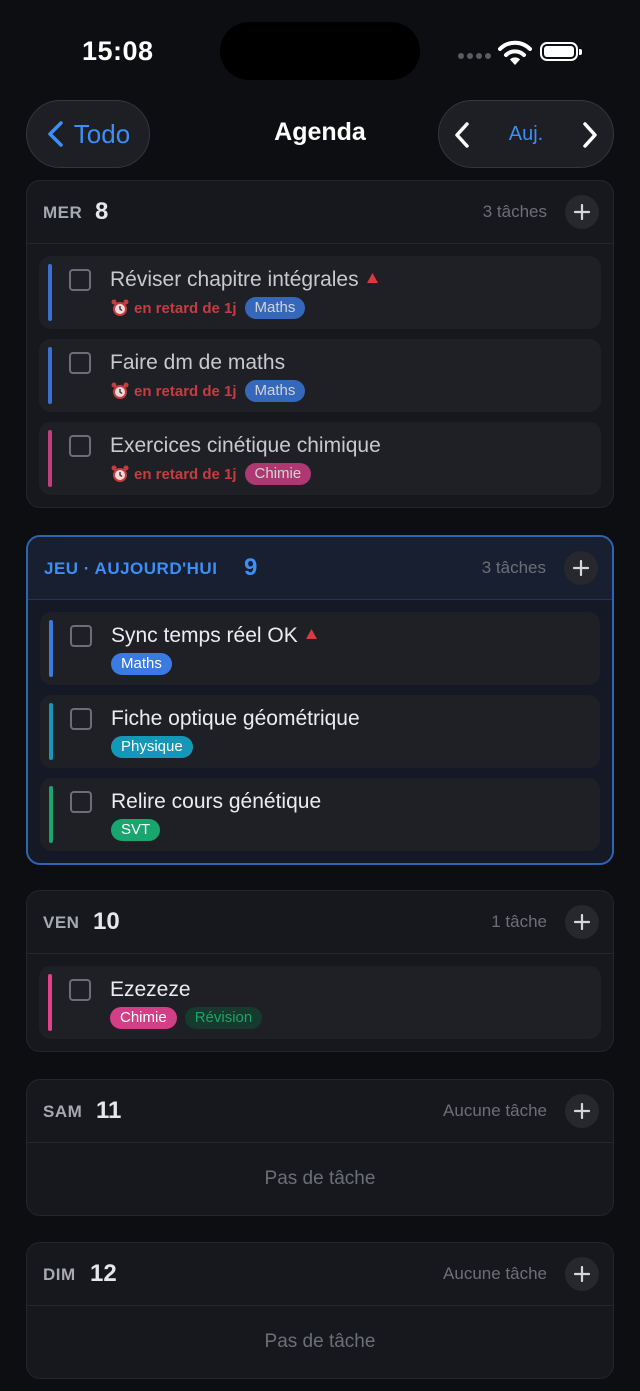 The height and width of the screenshot is (1391, 640). I want to click on subject-tag: Maths, so click(275, 308).